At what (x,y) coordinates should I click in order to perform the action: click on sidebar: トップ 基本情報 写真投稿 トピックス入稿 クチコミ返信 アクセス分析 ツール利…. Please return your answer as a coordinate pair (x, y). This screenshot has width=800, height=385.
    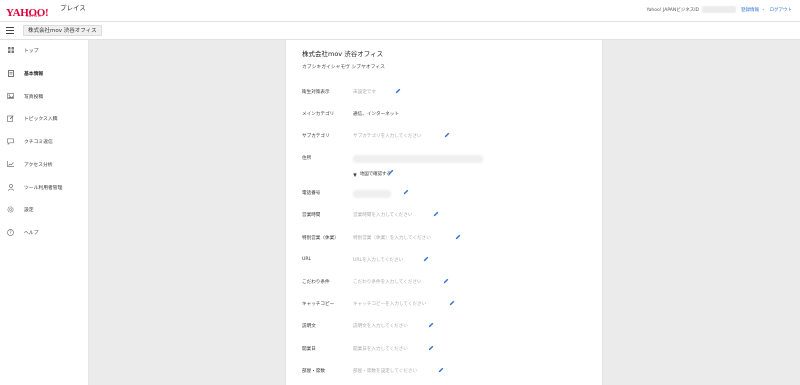
    Looking at the image, I should click on (44, 212).